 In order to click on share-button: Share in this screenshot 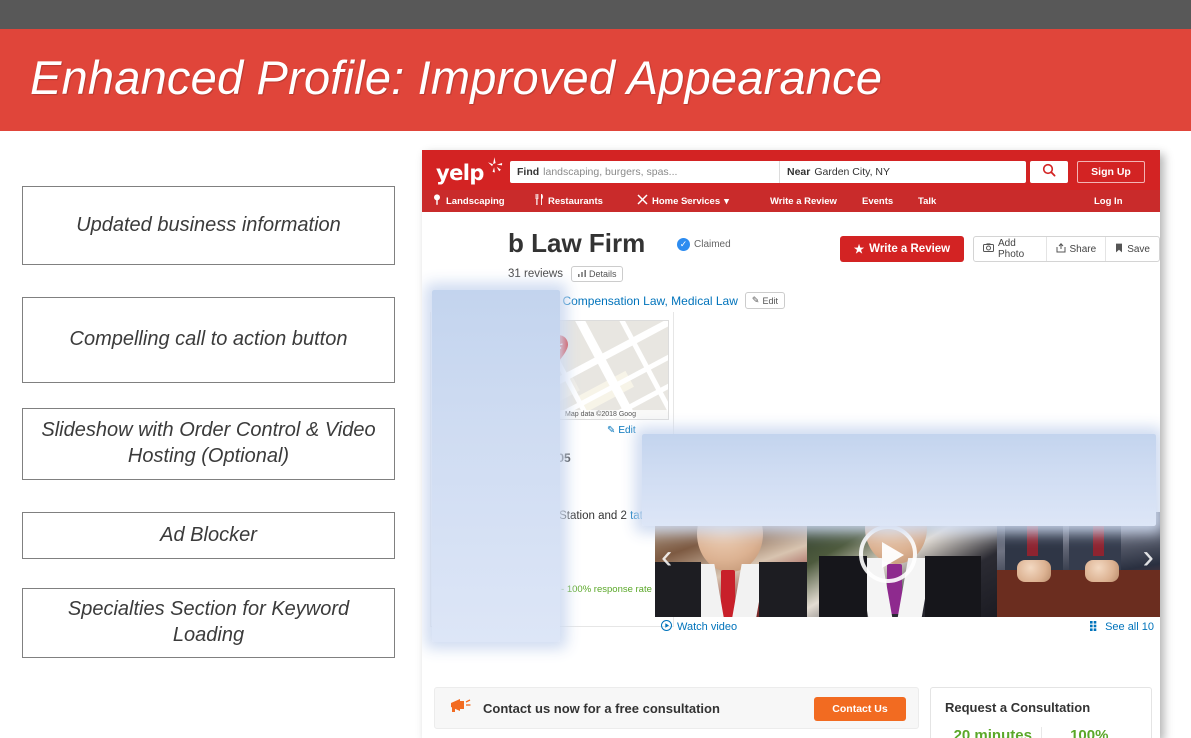, I will do `click(1075, 249)`.